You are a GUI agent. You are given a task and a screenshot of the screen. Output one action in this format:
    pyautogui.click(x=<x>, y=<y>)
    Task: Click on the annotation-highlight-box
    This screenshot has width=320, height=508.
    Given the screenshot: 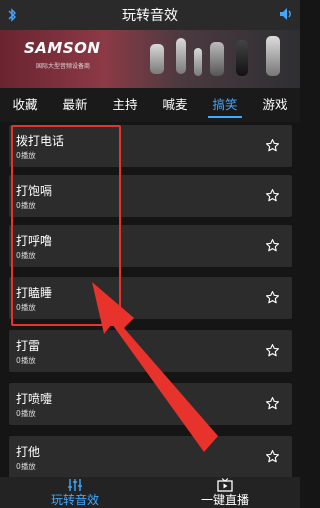 What is the action you would take?
    pyautogui.click(x=66, y=225)
    